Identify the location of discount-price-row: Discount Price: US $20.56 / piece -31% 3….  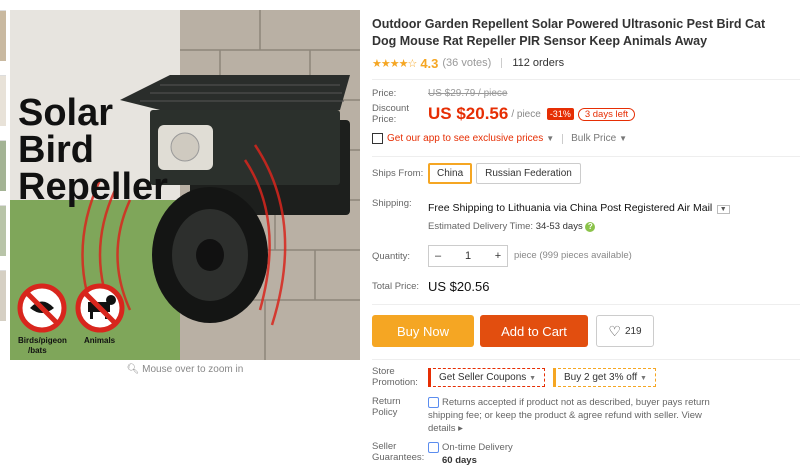
(586, 114).